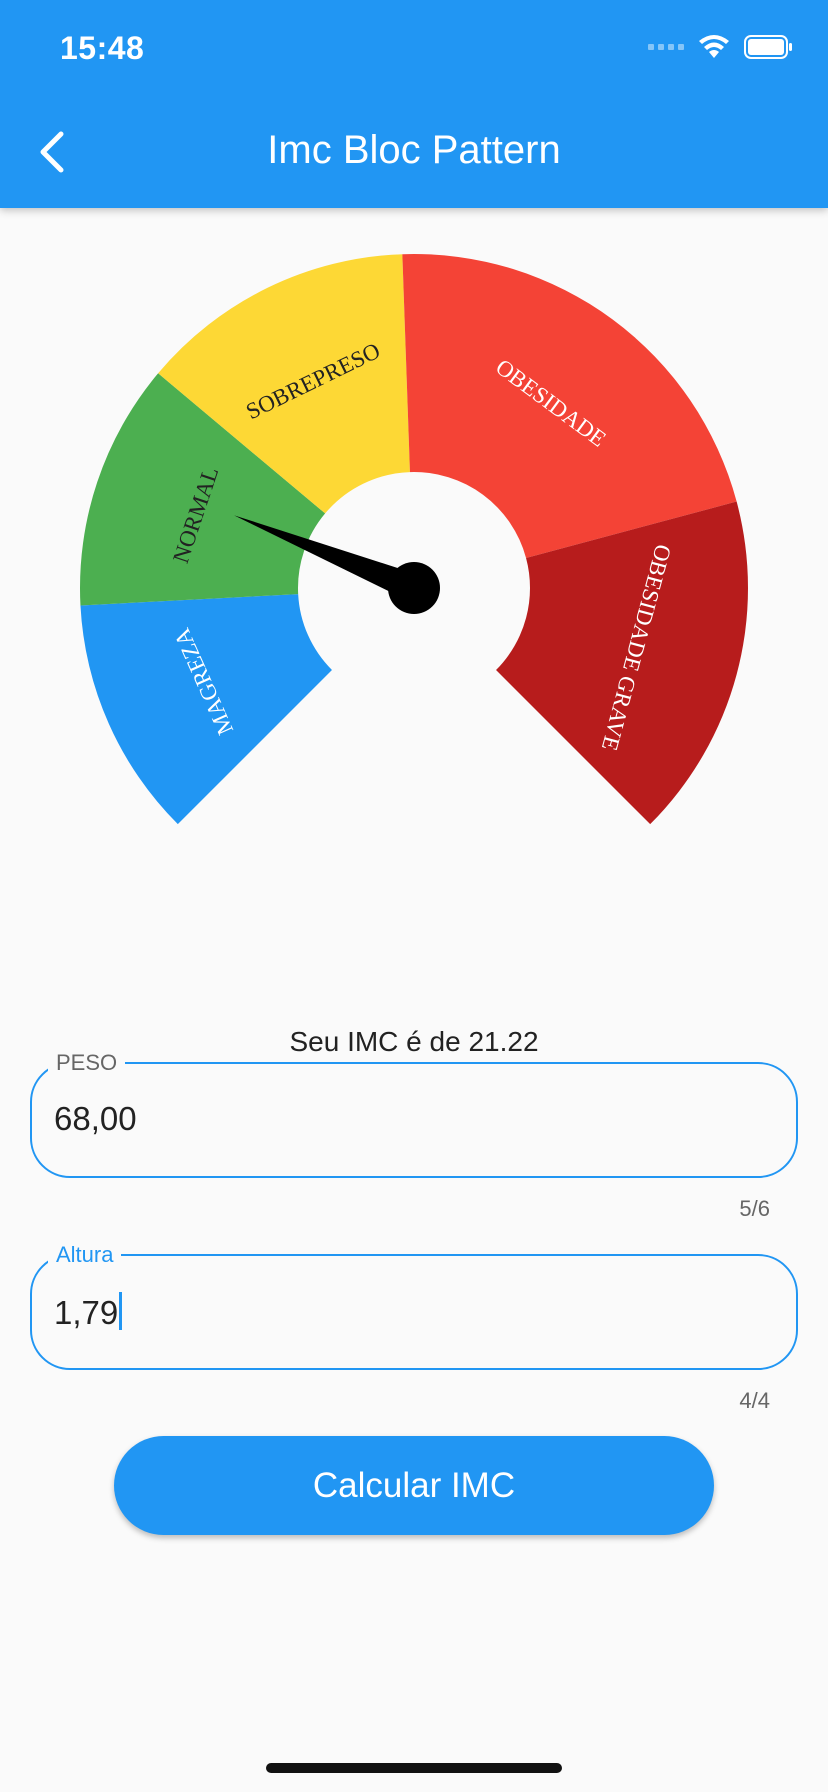 The height and width of the screenshot is (1792, 828). I want to click on gauge-needle-hub, so click(414, 588).